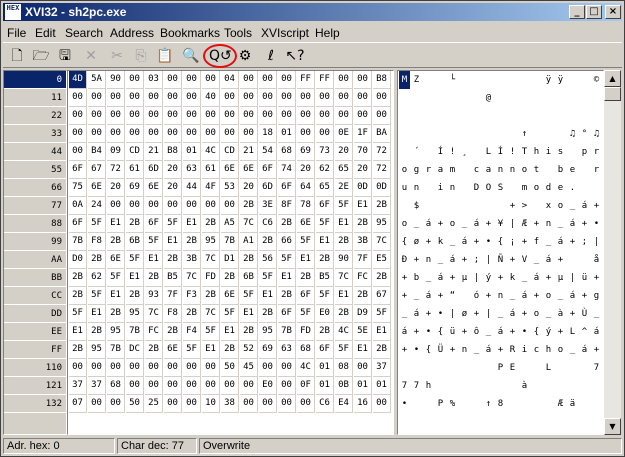  I want to click on hex-byte: 03, so click(154, 80).